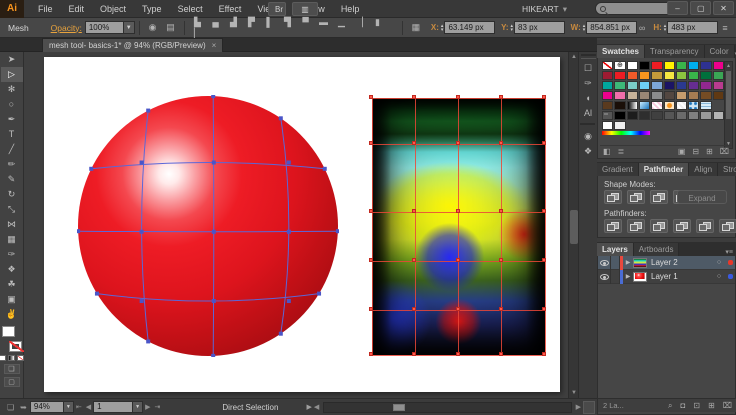 The height and width of the screenshot is (415, 736). What do you see at coordinates (636, 226) in the screenshot?
I see `trim-button` at bounding box center [636, 226].